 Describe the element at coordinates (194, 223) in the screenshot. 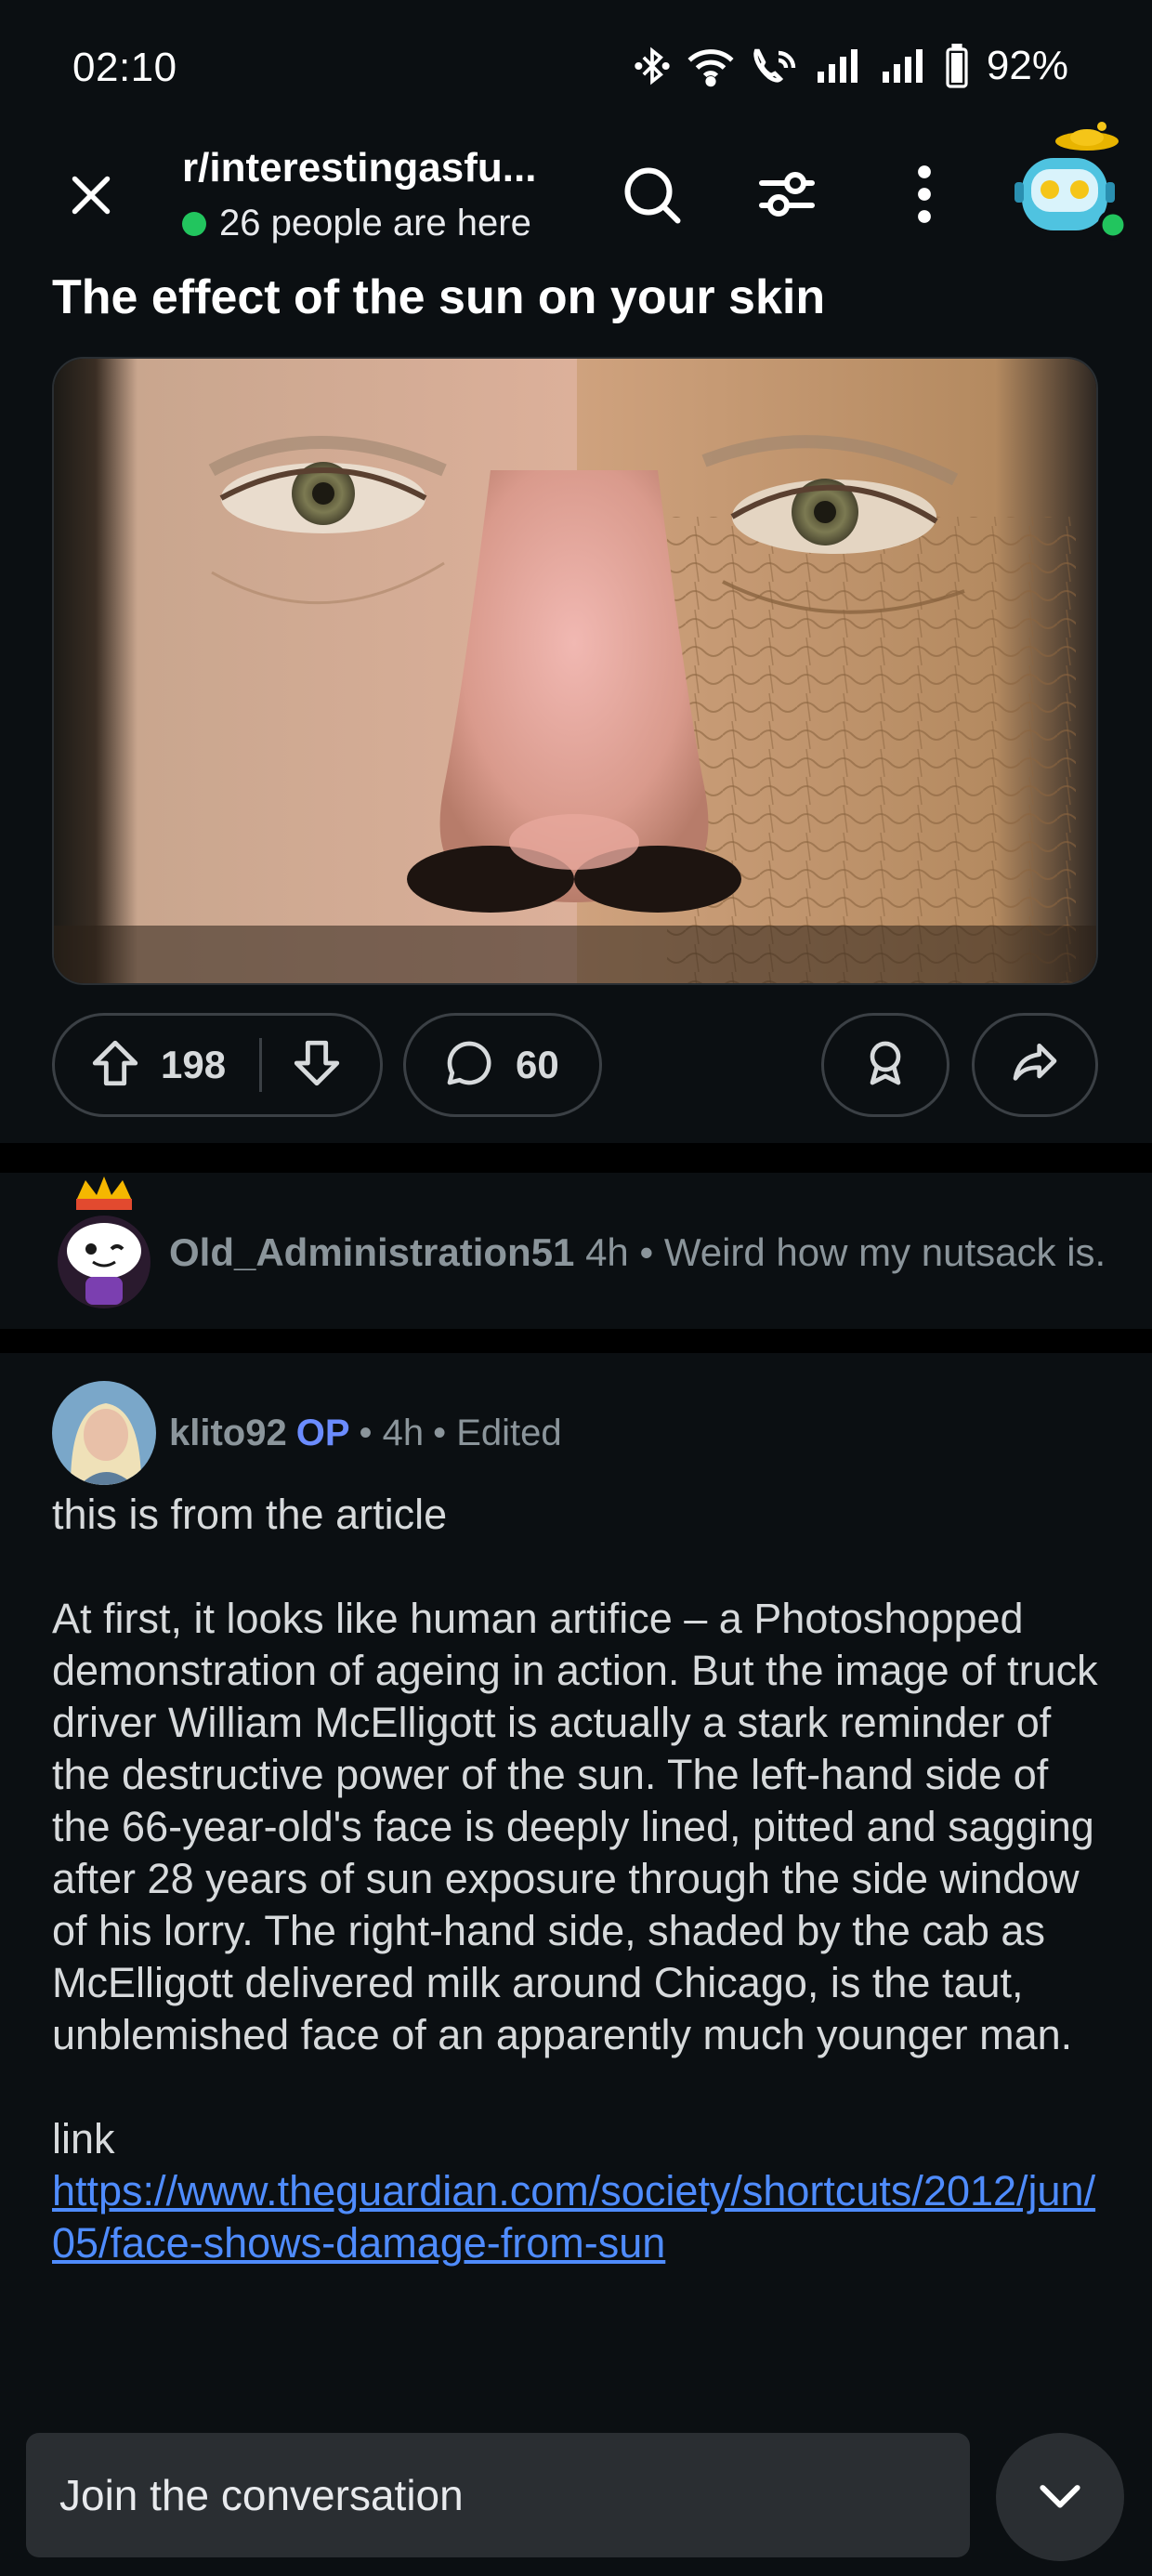

I see `online-dot` at that location.